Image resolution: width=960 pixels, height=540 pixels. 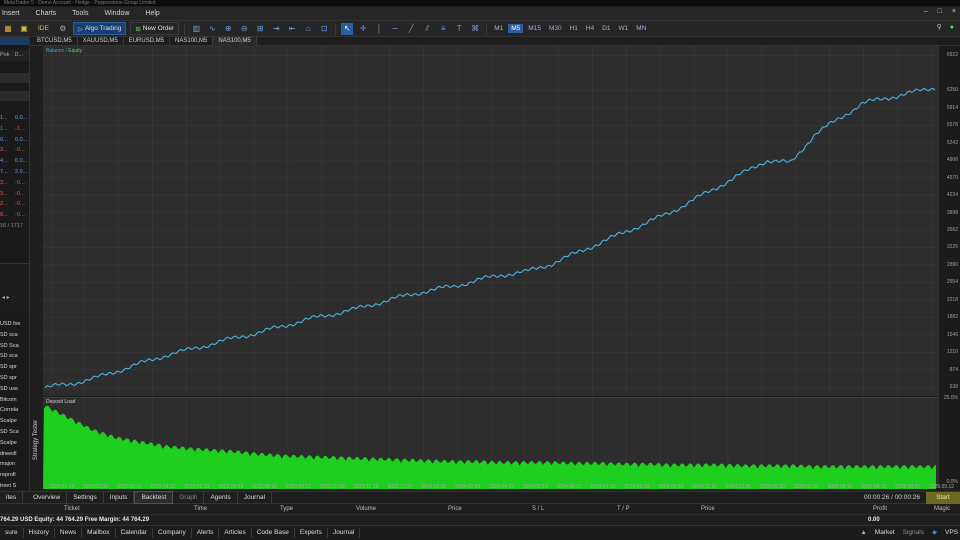 I want to click on signals-link: Signals, so click(x=913, y=532).